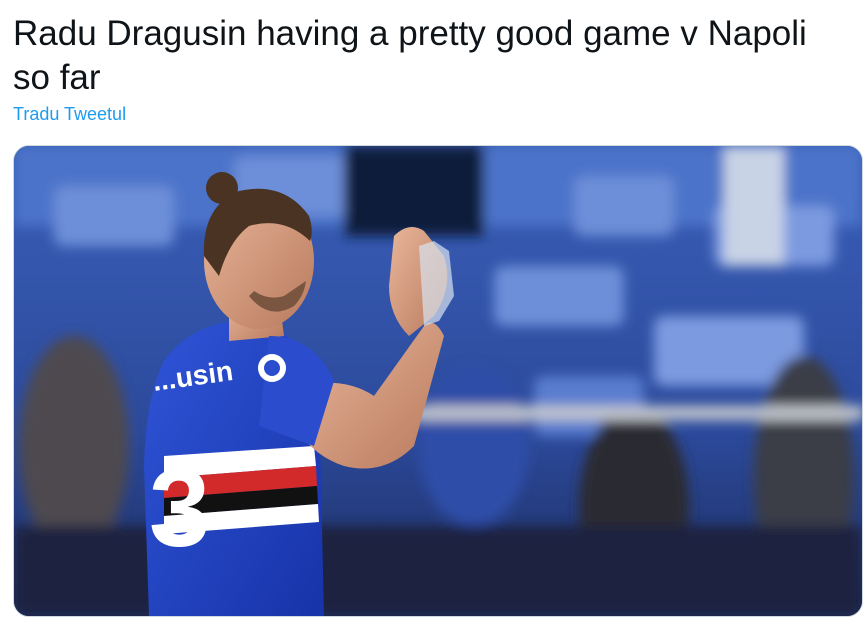 The width and height of the screenshot is (867, 617). I want to click on translate-tweet-link: Tradu Tweetul, so click(69, 114).